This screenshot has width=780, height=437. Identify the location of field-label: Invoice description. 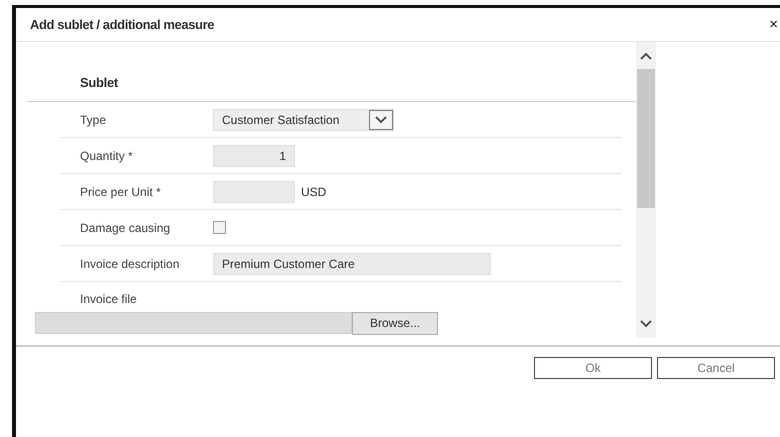
(129, 263).